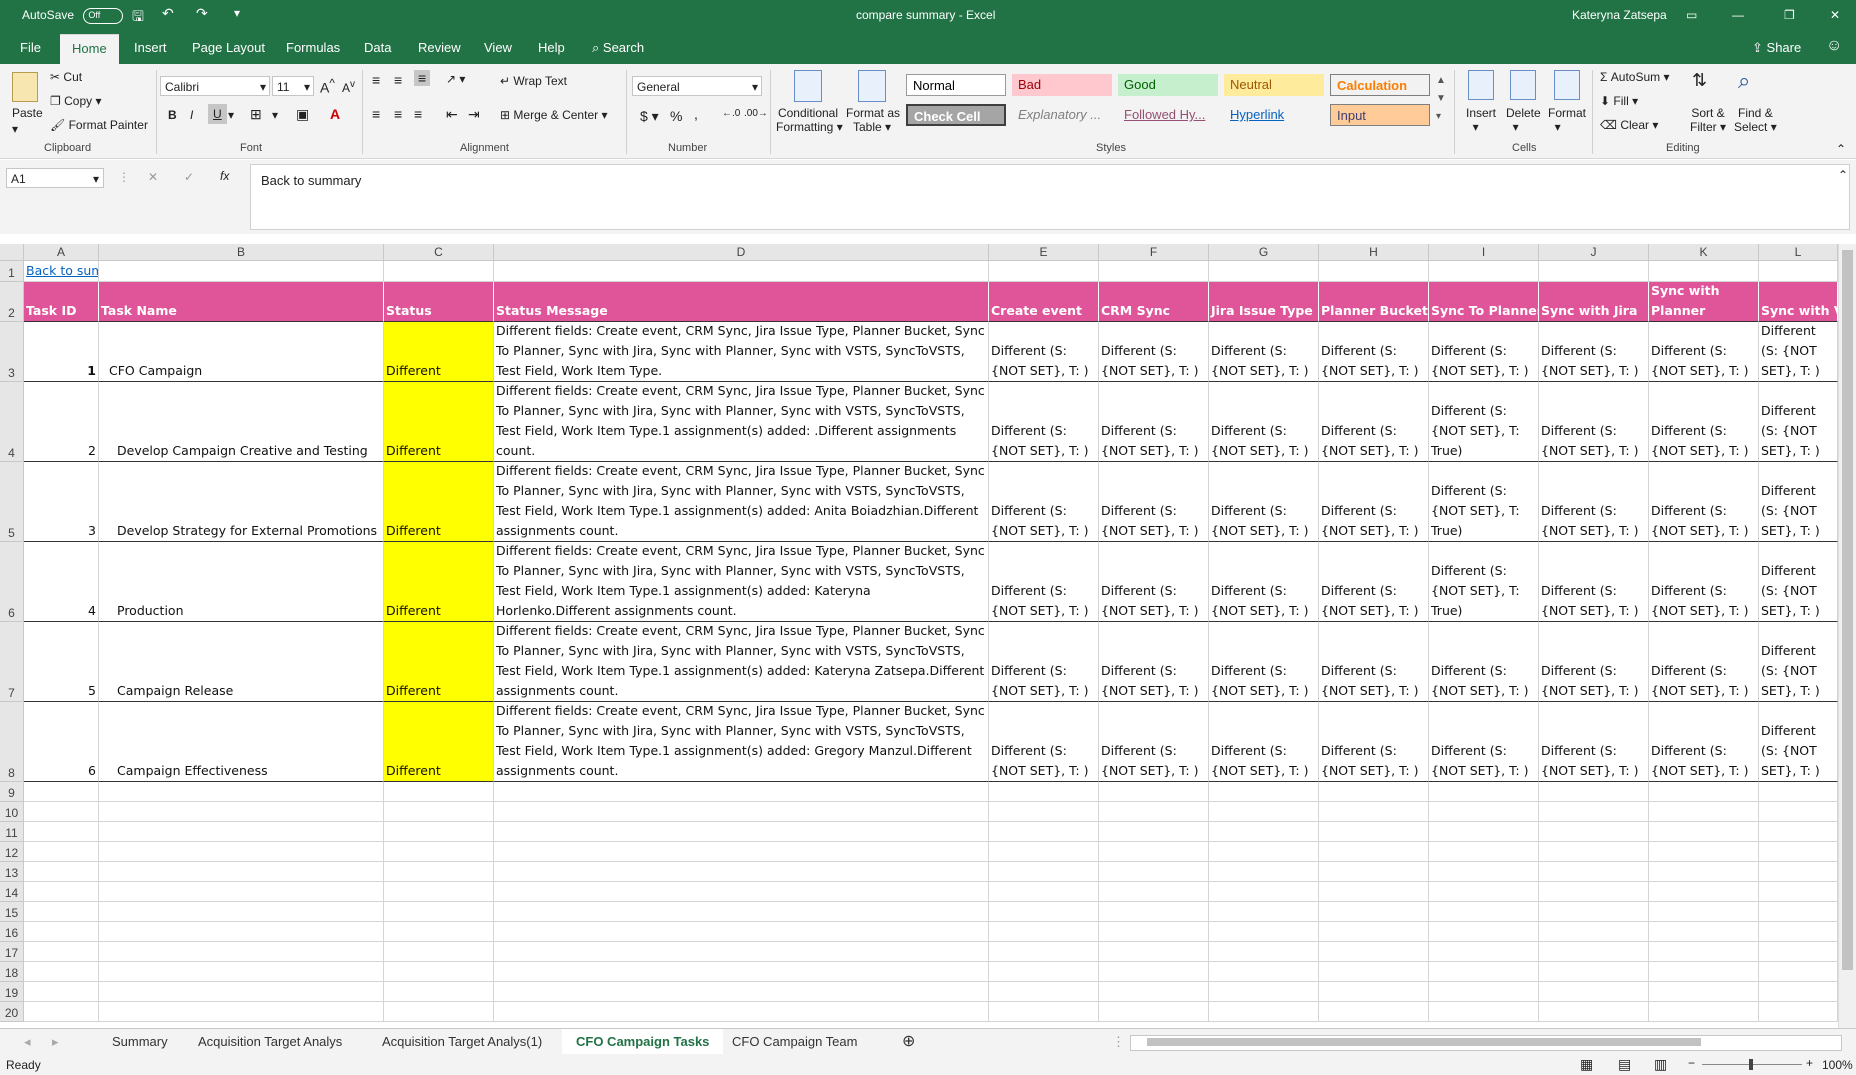 Image resolution: width=1856 pixels, height=1075 pixels. I want to click on autosum-button: Σ AutoSum ▾, so click(1634, 77).